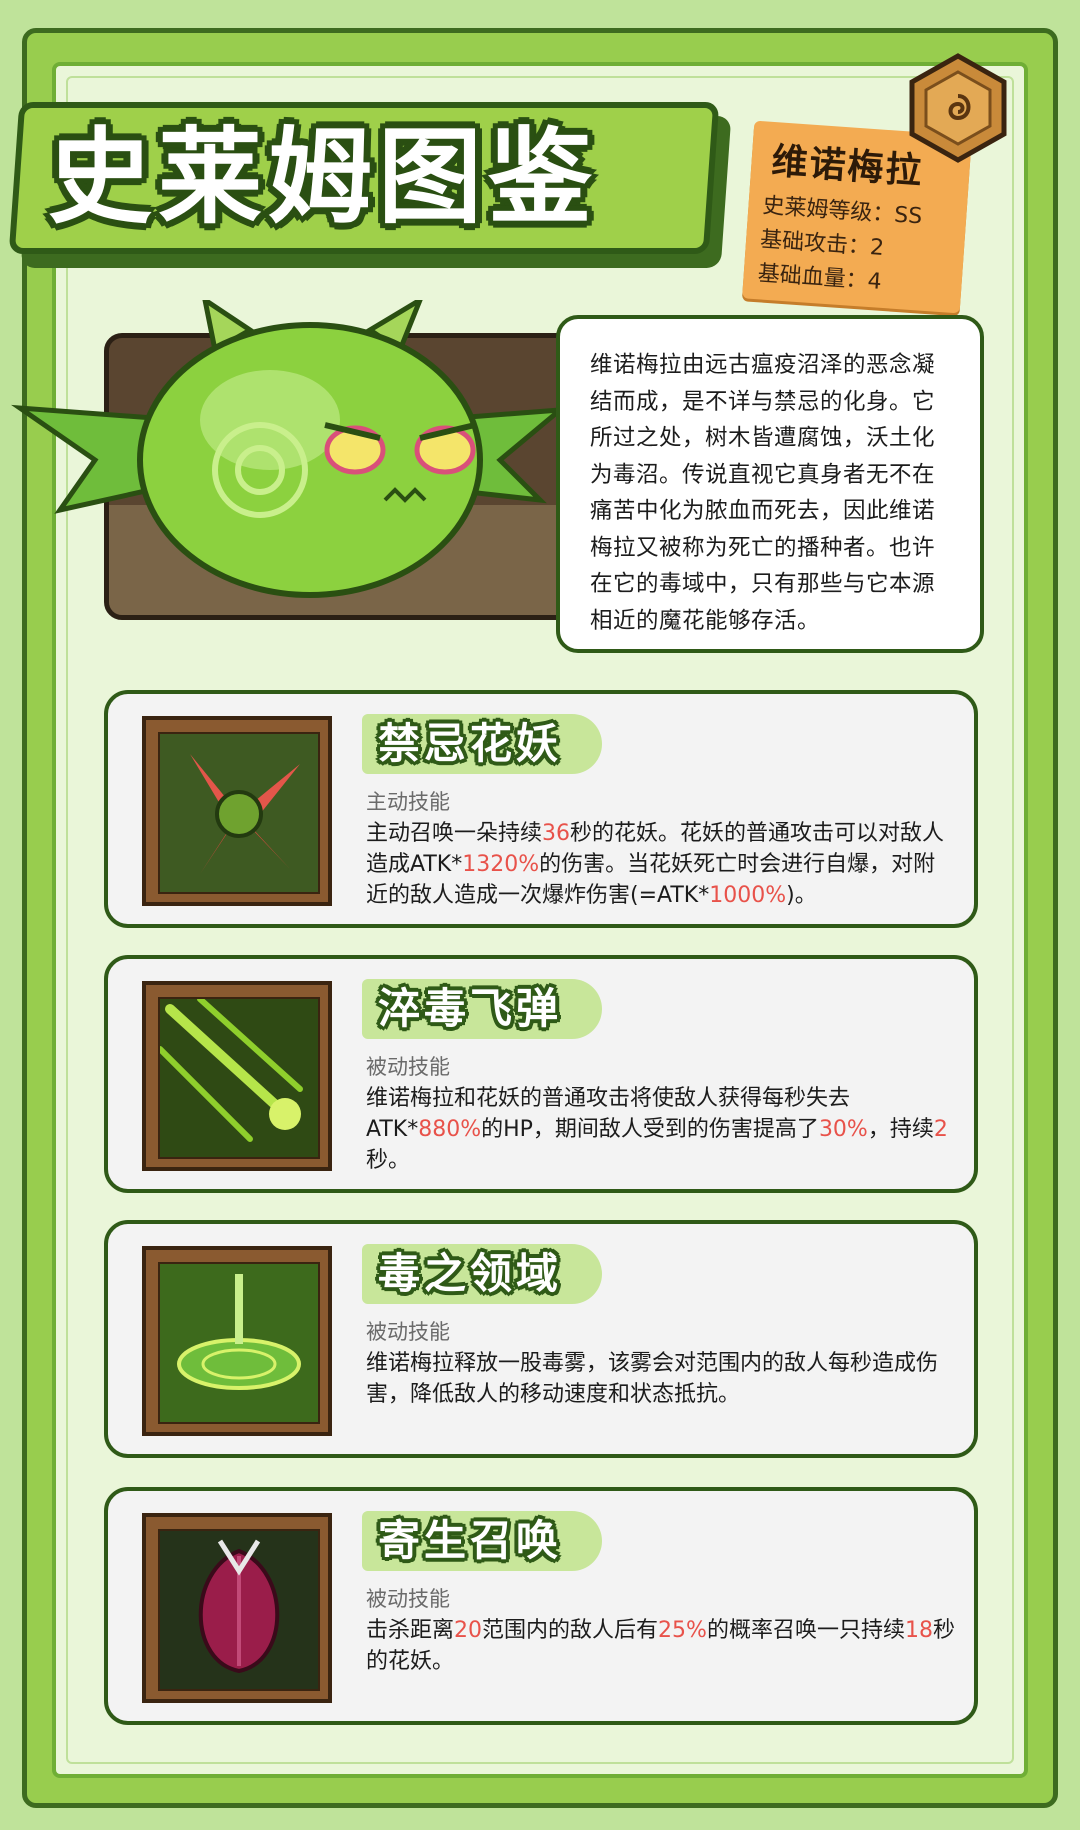 The width and height of the screenshot is (1080, 1830). I want to click on highlight-value: 18, so click(918, 1630).